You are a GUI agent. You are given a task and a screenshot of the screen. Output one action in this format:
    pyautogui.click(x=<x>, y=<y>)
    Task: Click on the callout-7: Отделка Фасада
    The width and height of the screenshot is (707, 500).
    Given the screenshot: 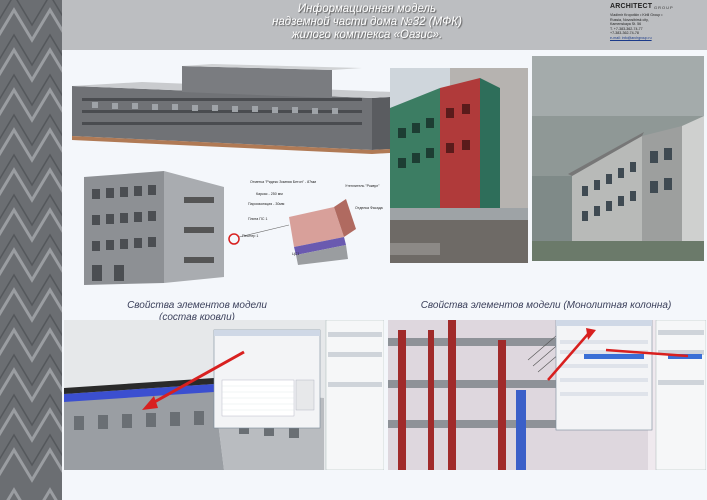 What is the action you would take?
    pyautogui.click(x=369, y=208)
    